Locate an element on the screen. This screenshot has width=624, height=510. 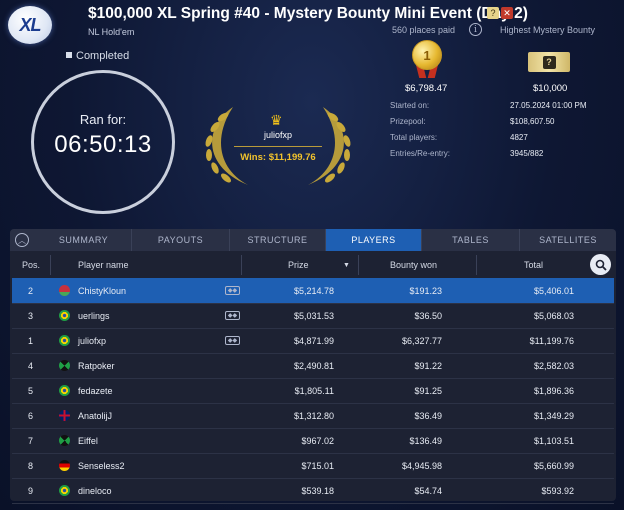
run-time: 06:50:13 is located at coordinates (103, 144).